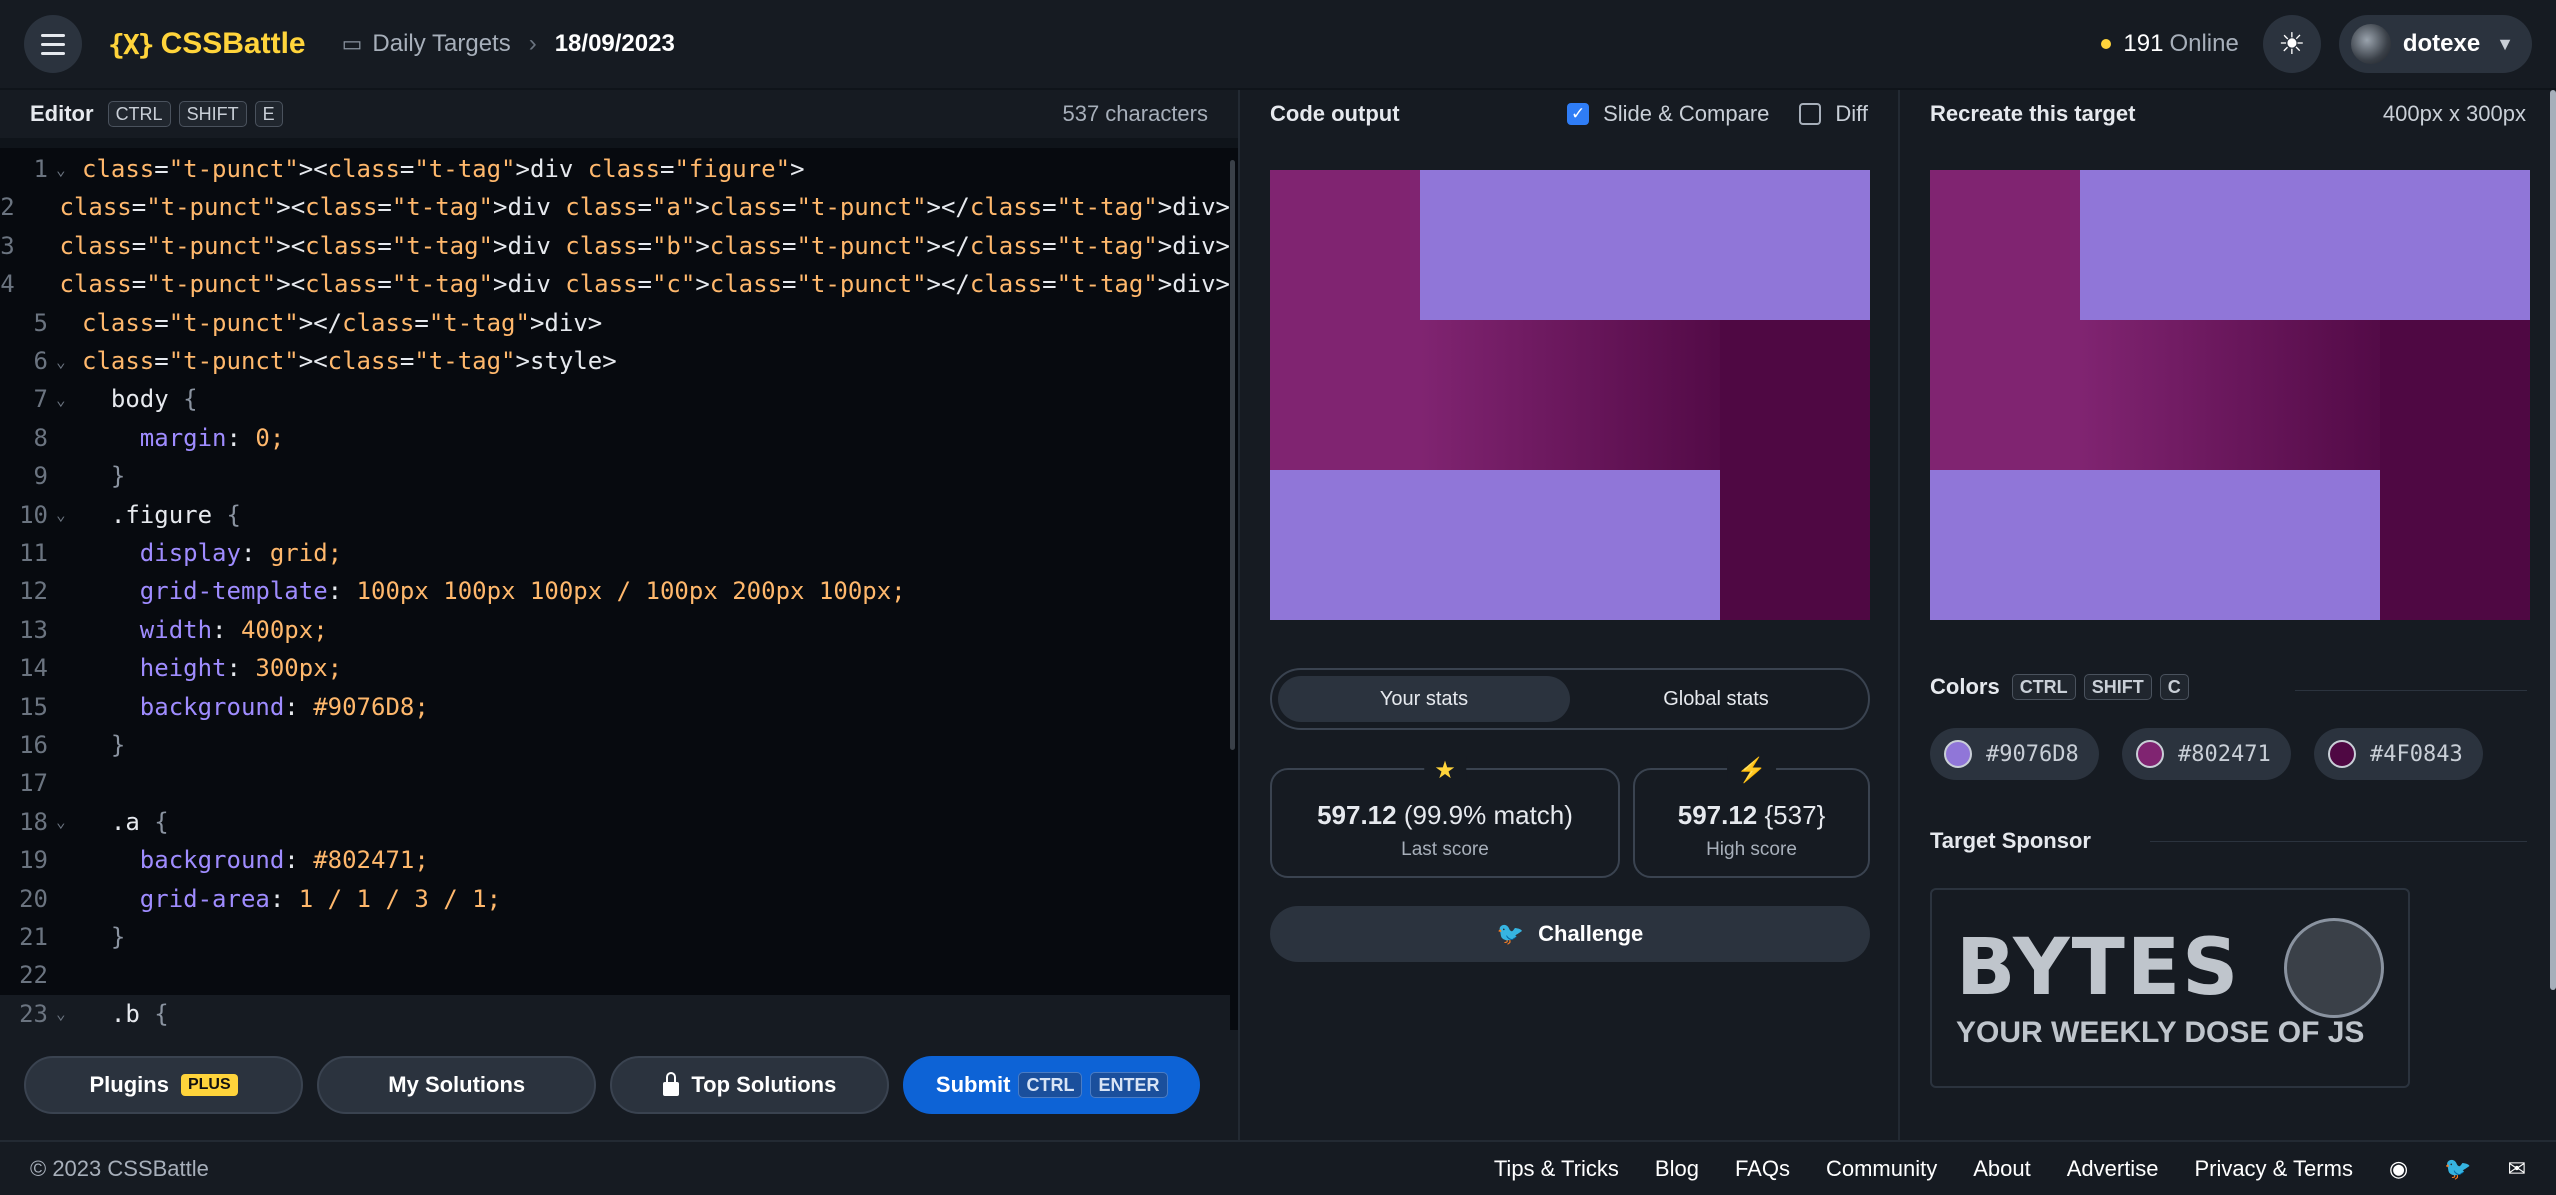 This screenshot has width=2556, height=1195. I want to click on plugins-label: Plugins, so click(129, 1084).